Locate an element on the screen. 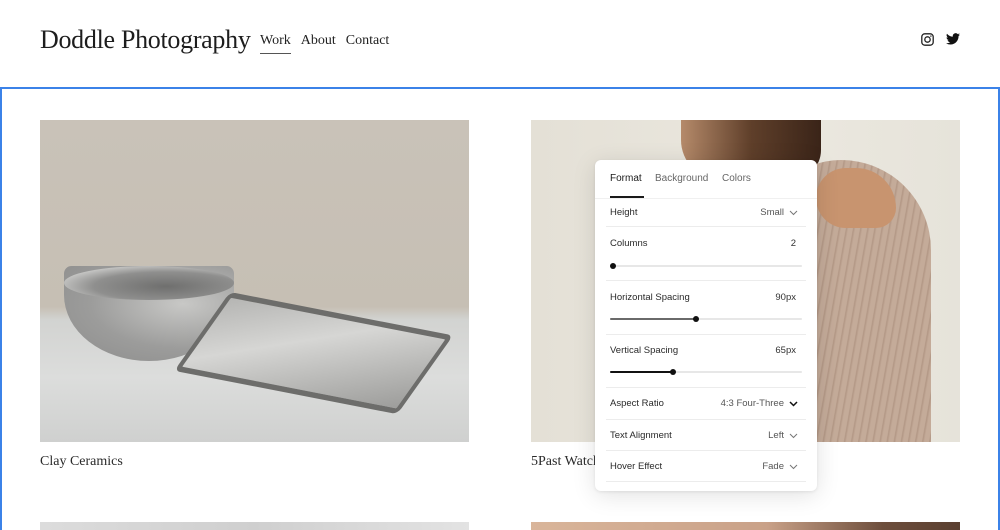 Image resolution: width=1000 pixels, height=530 pixels. hover-effect-value-wrap: Fade is located at coordinates (780, 466).